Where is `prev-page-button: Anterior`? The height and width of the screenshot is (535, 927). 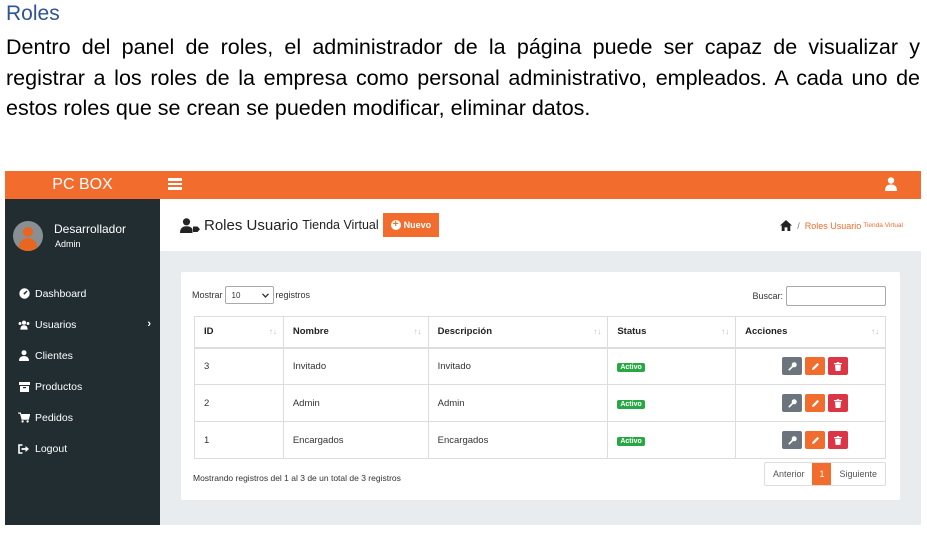
prev-page-button: Anterior is located at coordinates (789, 474).